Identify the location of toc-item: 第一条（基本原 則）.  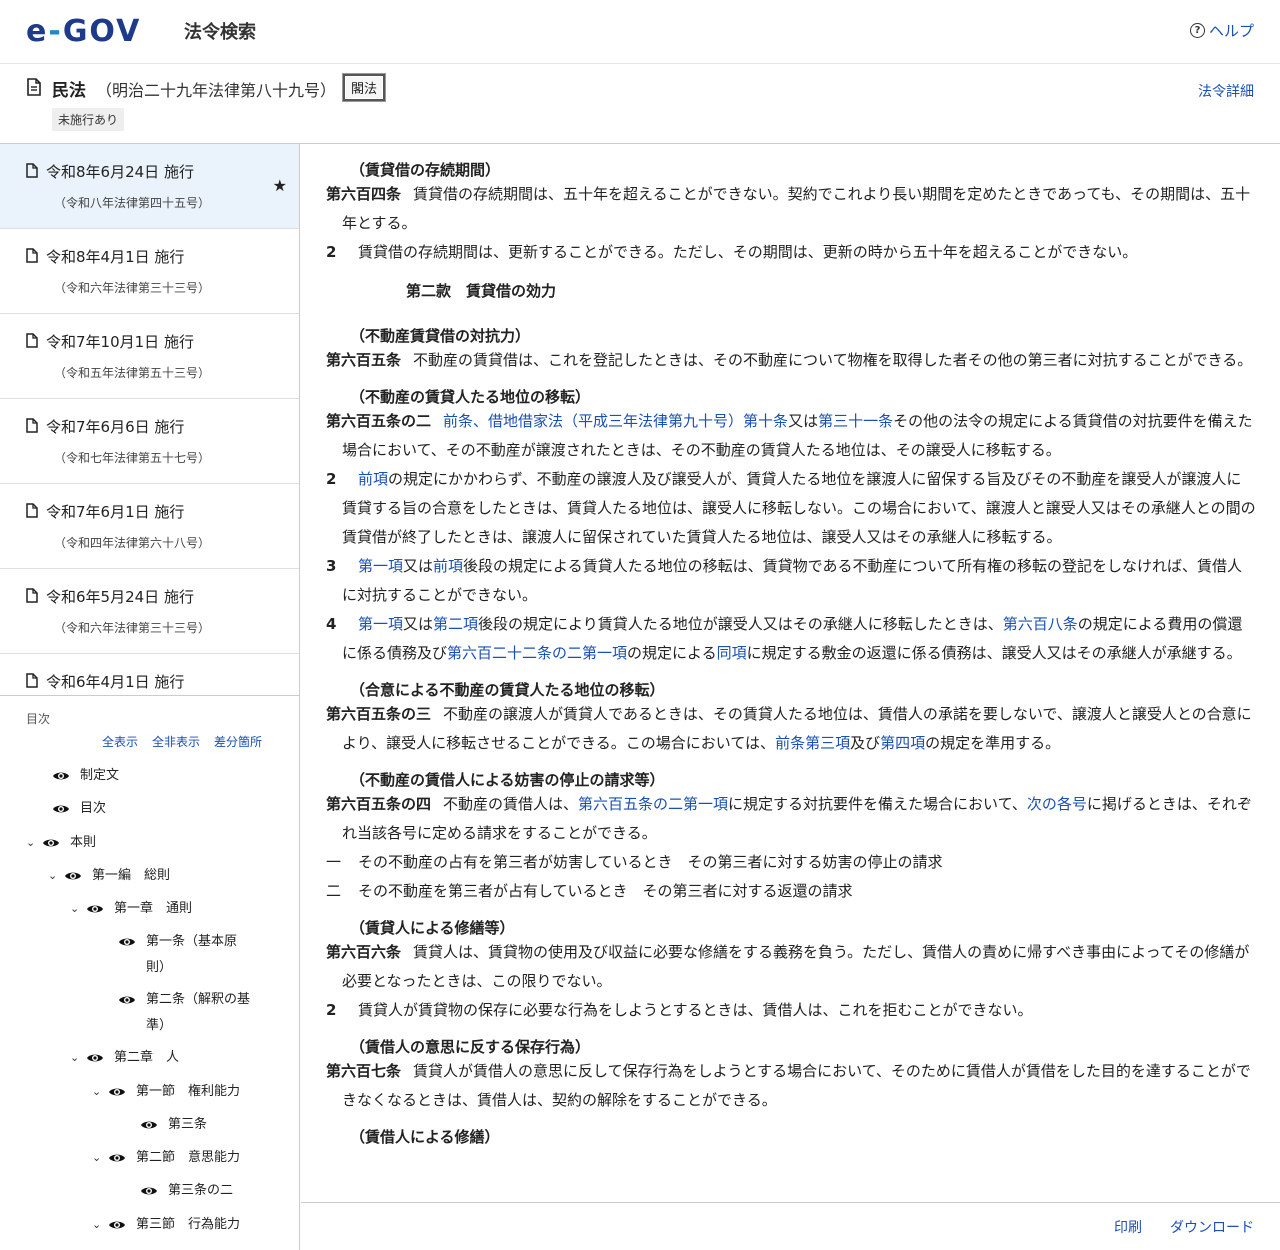
(202, 955).